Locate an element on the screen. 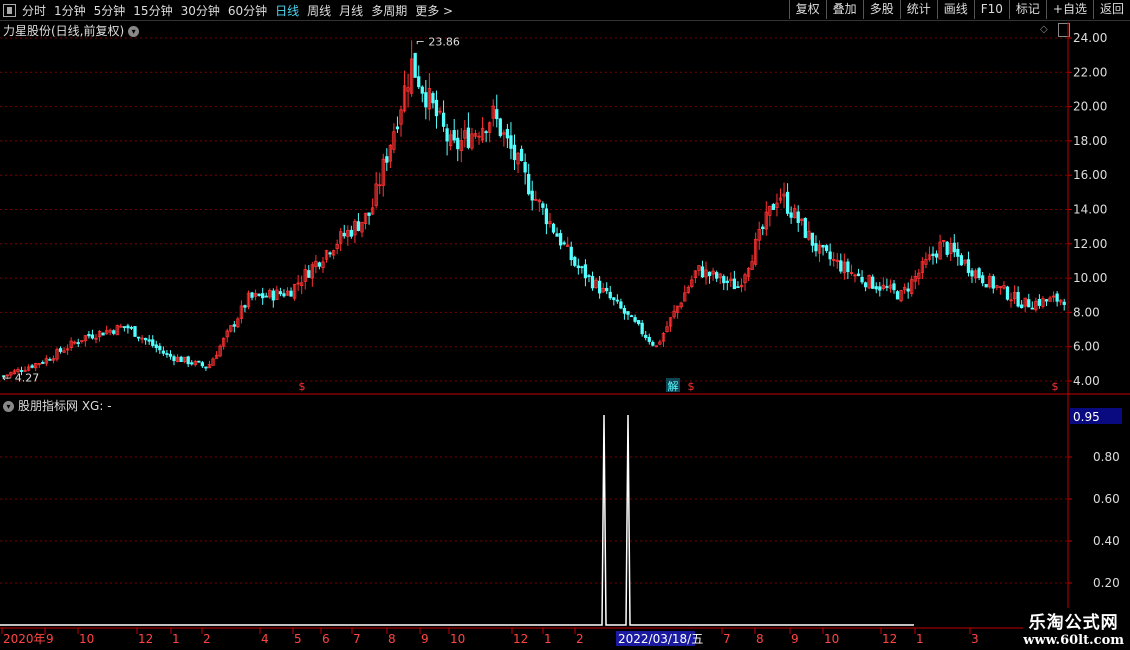 The image size is (1130, 650). cursor-date-label: 2022/03/18/五 is located at coordinates (660, 639).